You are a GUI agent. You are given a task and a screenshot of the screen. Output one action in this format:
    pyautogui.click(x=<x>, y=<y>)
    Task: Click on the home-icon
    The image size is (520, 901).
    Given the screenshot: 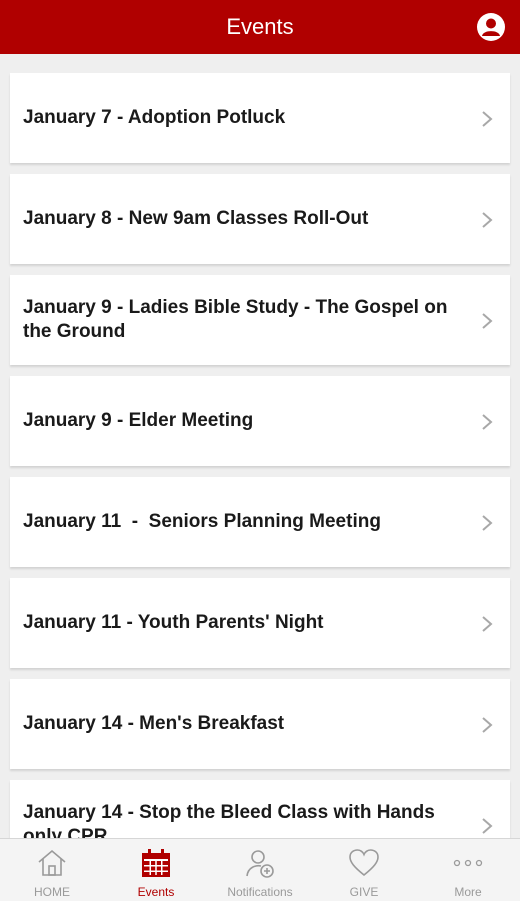 What is the action you would take?
    pyautogui.click(x=52, y=862)
    